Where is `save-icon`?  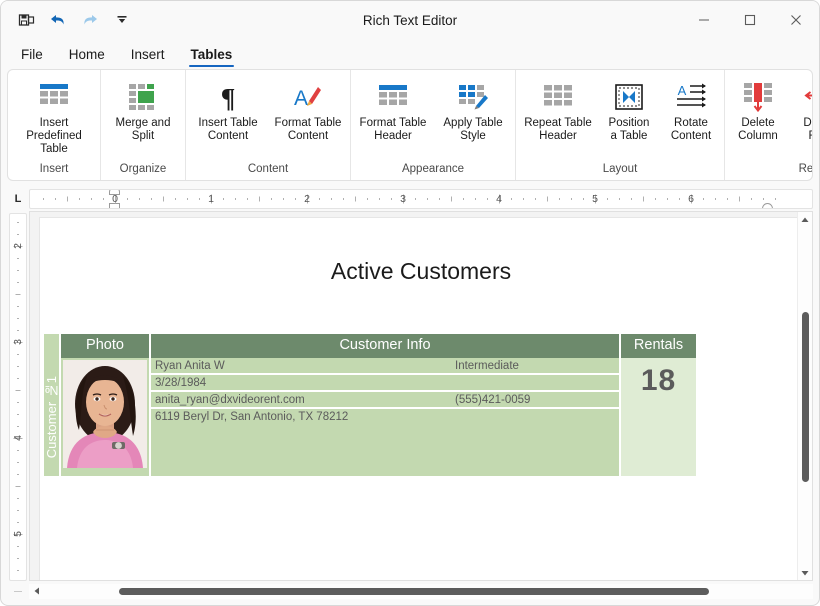
save-icon is located at coordinates (26, 20).